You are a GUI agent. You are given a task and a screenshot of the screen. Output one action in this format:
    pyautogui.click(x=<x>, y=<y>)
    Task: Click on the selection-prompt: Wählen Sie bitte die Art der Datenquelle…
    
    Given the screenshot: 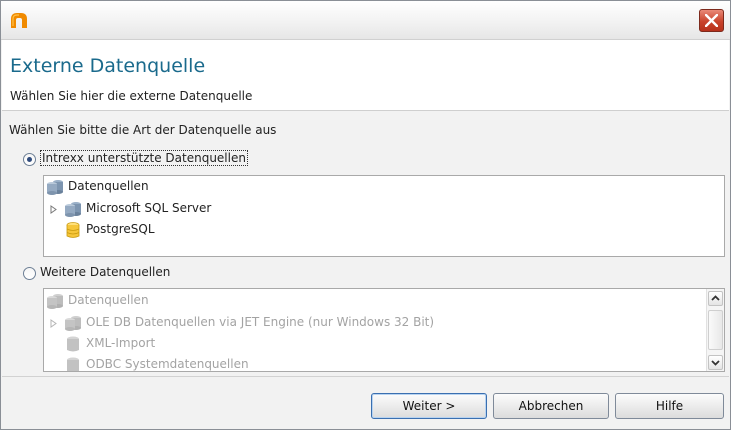 What is the action you would take?
    pyautogui.click(x=143, y=130)
    